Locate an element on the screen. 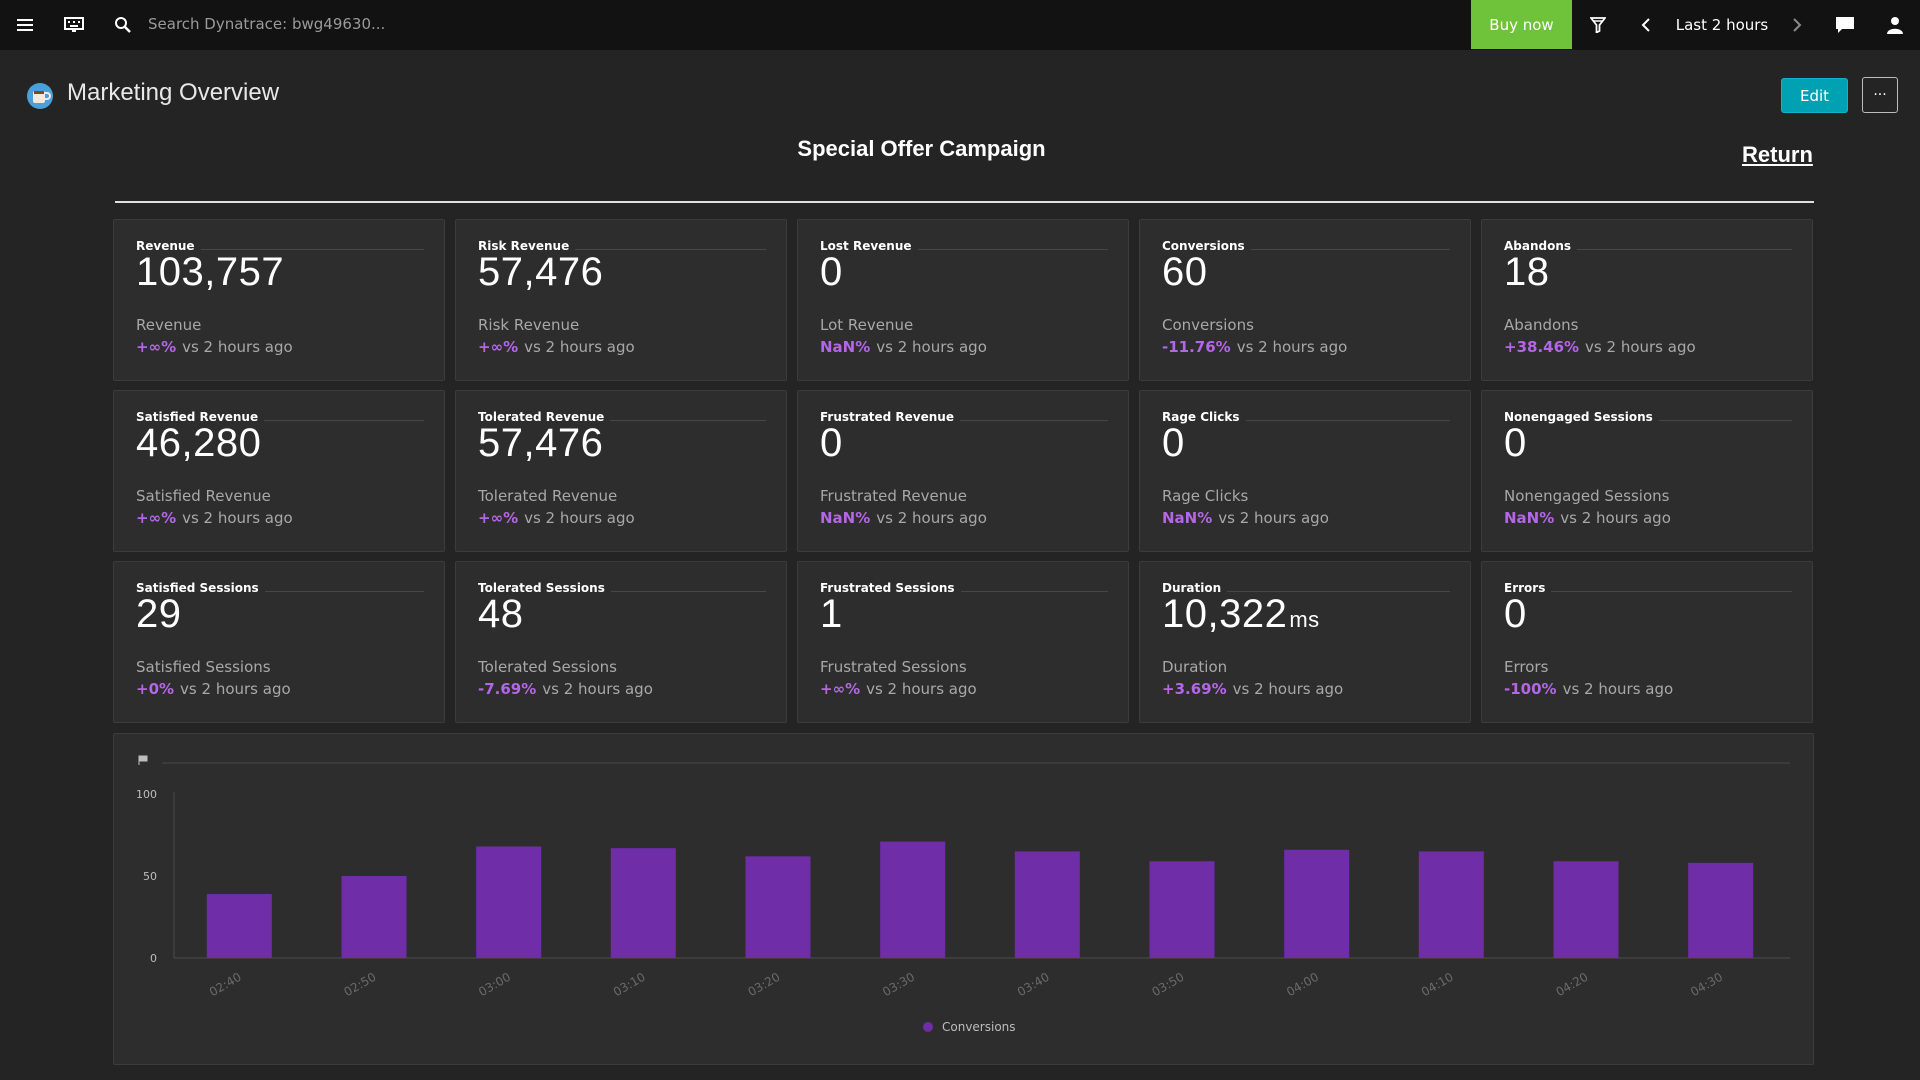 This screenshot has width=1920, height=1080. tile-subtitle: Rage Clicks is located at coordinates (1205, 496).